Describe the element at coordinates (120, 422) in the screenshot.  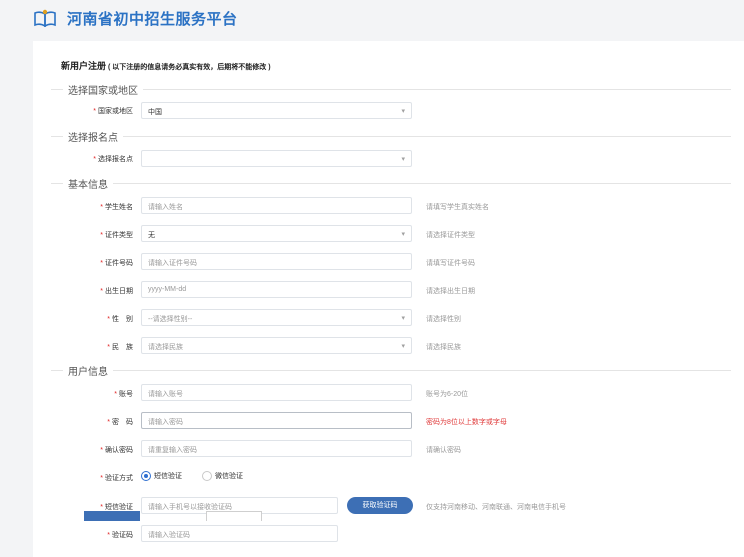
I see `password-label: * 密 码` at that location.